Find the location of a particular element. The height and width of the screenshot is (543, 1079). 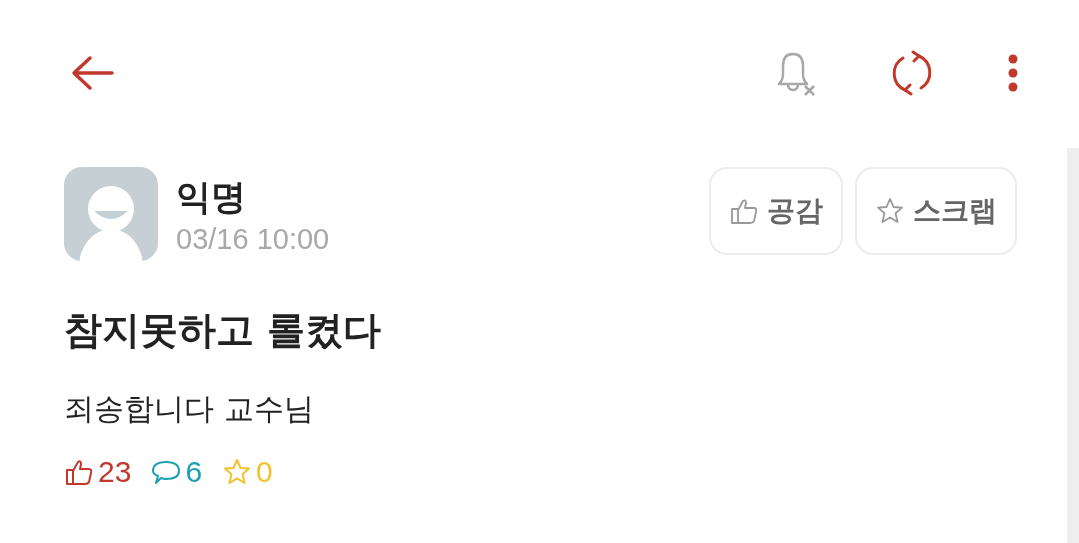

star-icon is located at coordinates (890, 211).